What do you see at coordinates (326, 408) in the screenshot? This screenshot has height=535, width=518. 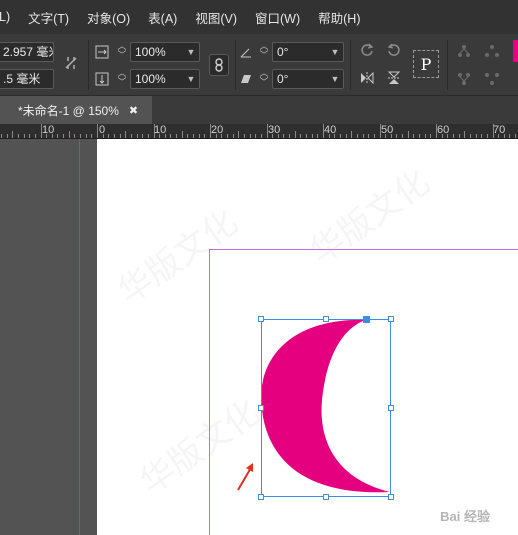 I see `selection-frame` at bounding box center [326, 408].